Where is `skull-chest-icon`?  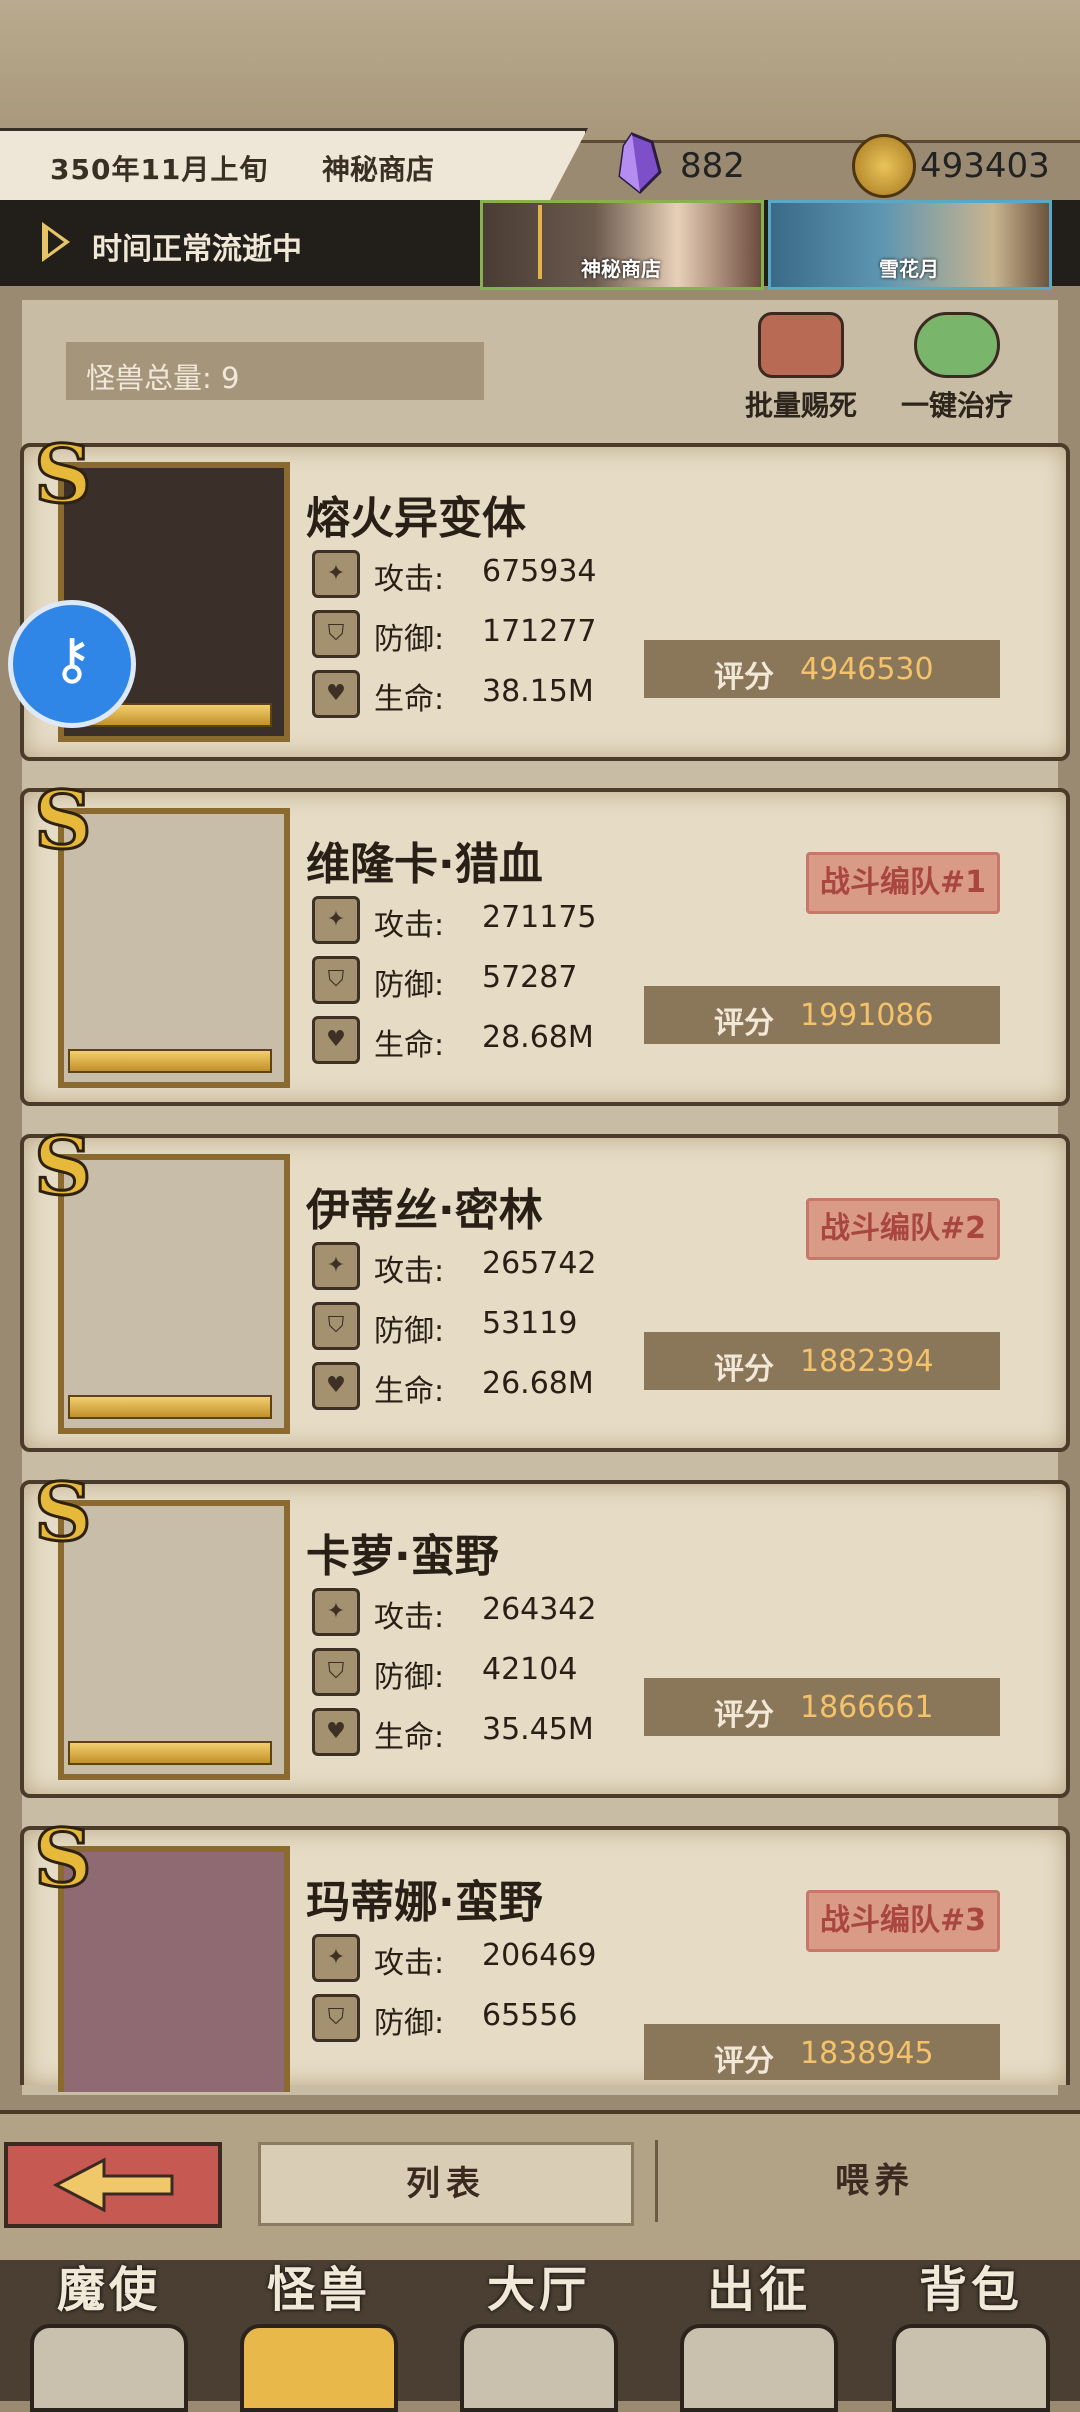 skull-chest-icon is located at coordinates (801, 345).